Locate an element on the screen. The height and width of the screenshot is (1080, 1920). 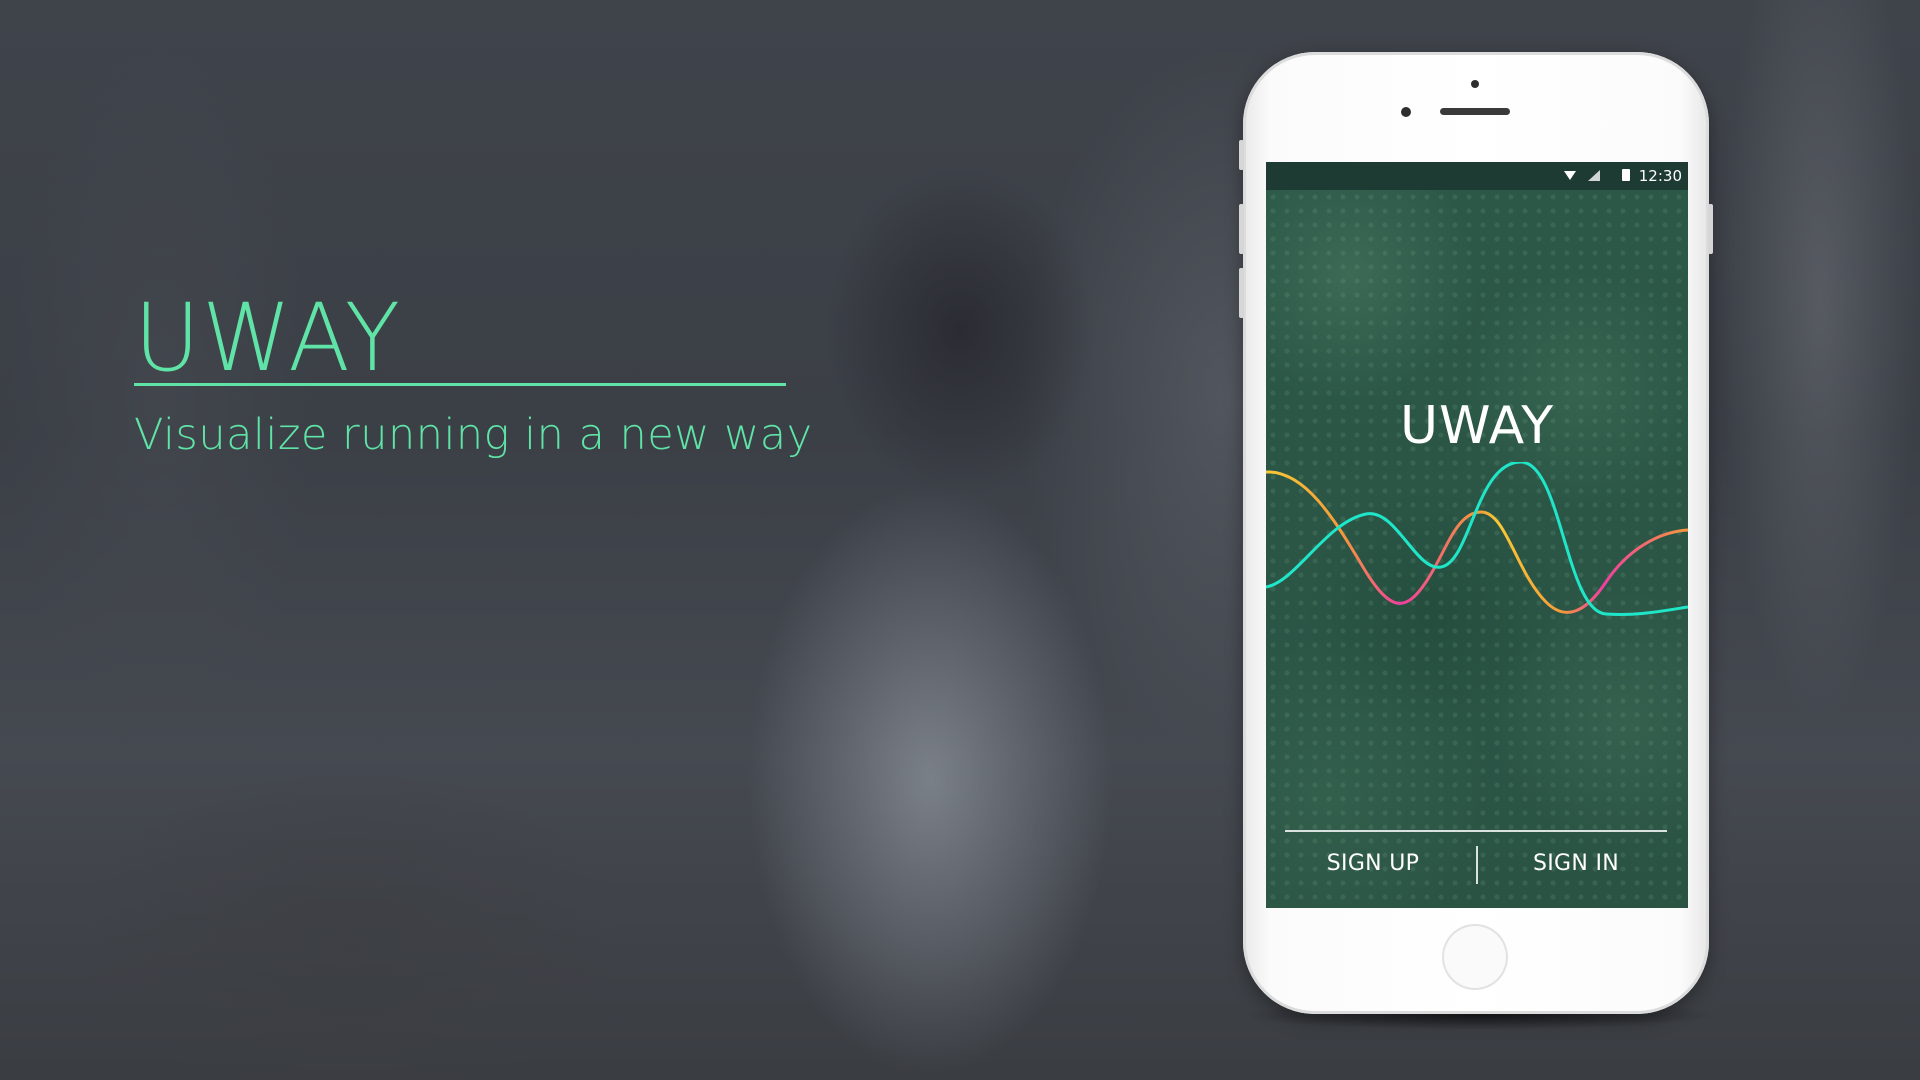
phone-volume-down is located at coordinates (1241, 293).